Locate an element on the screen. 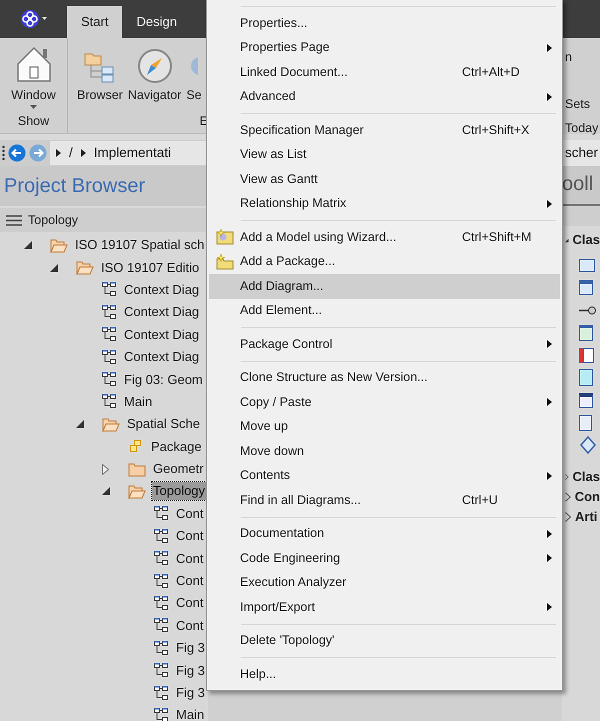  menu-item: Add a Model using Wizard... Ctrl+Shift+M is located at coordinates (384, 237).